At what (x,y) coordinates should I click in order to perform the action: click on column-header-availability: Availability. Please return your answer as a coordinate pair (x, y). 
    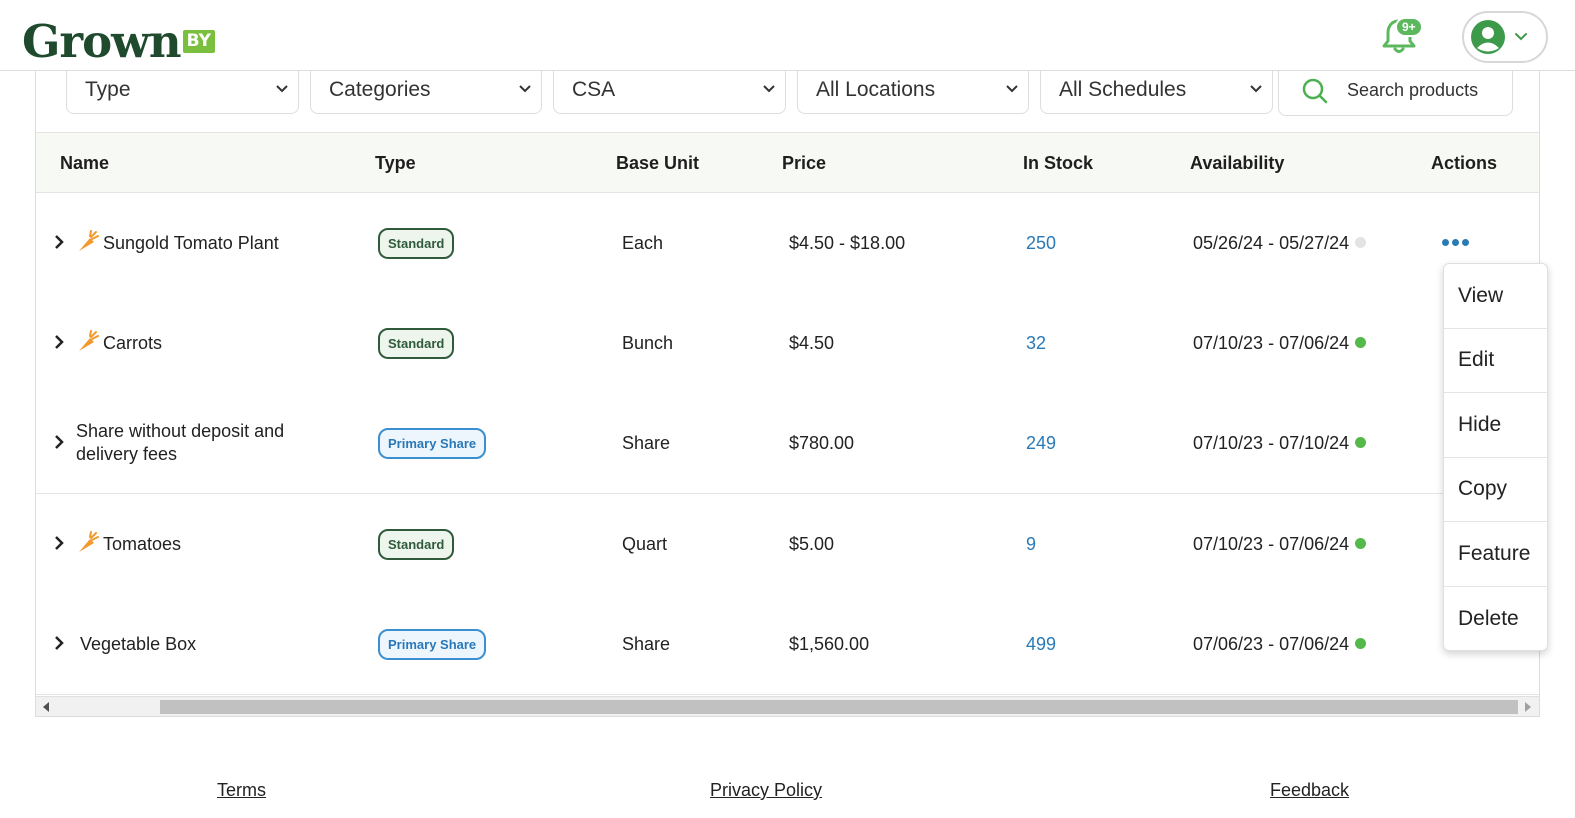
    Looking at the image, I should click on (1237, 163).